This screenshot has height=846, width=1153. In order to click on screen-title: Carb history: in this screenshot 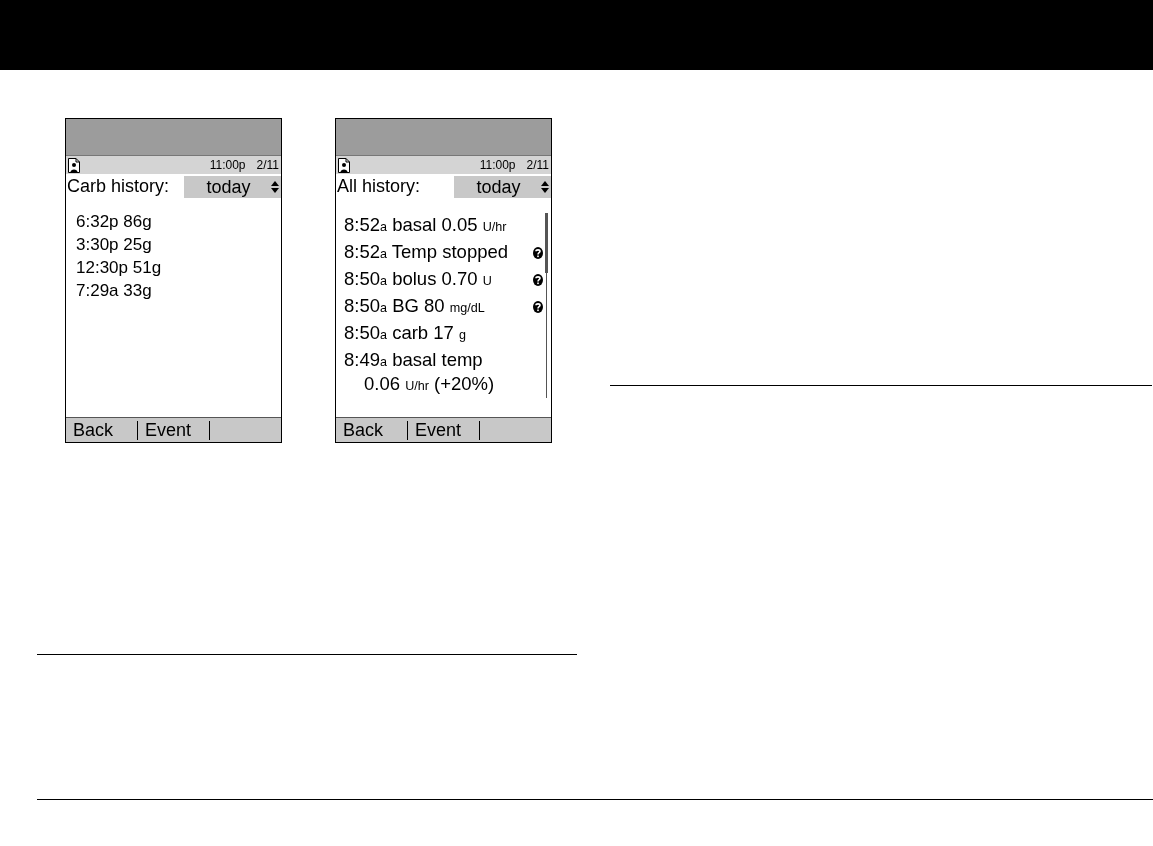, I will do `click(118, 186)`.